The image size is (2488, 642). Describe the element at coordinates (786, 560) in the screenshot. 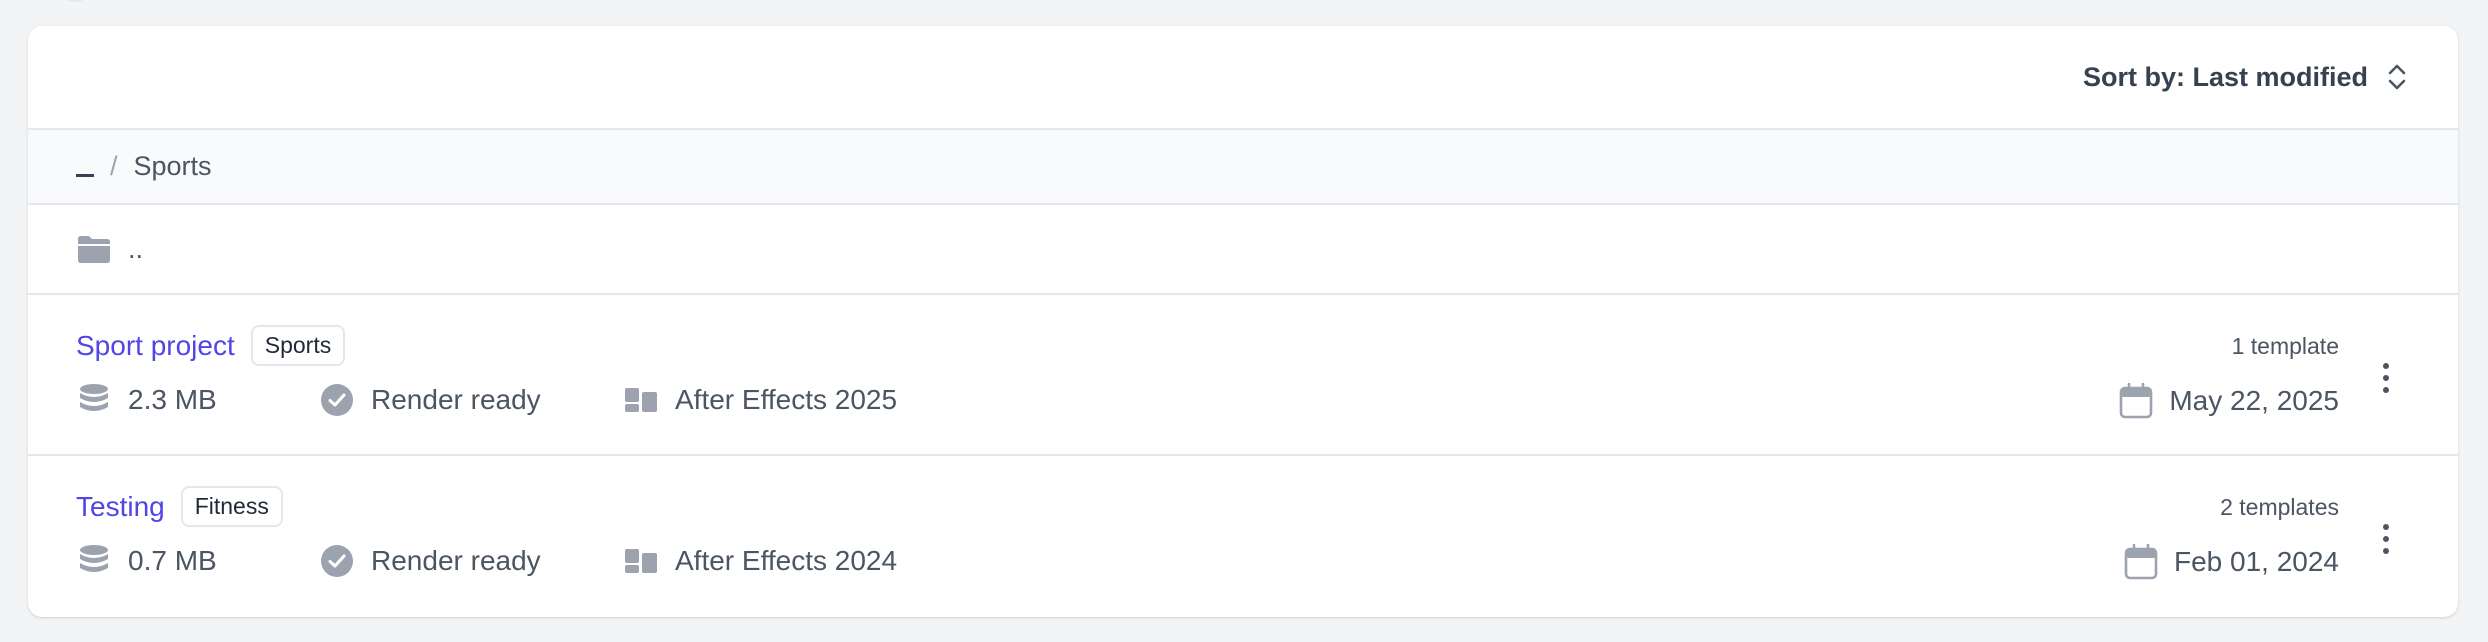

I see `project-app: After Effects 2024` at that location.